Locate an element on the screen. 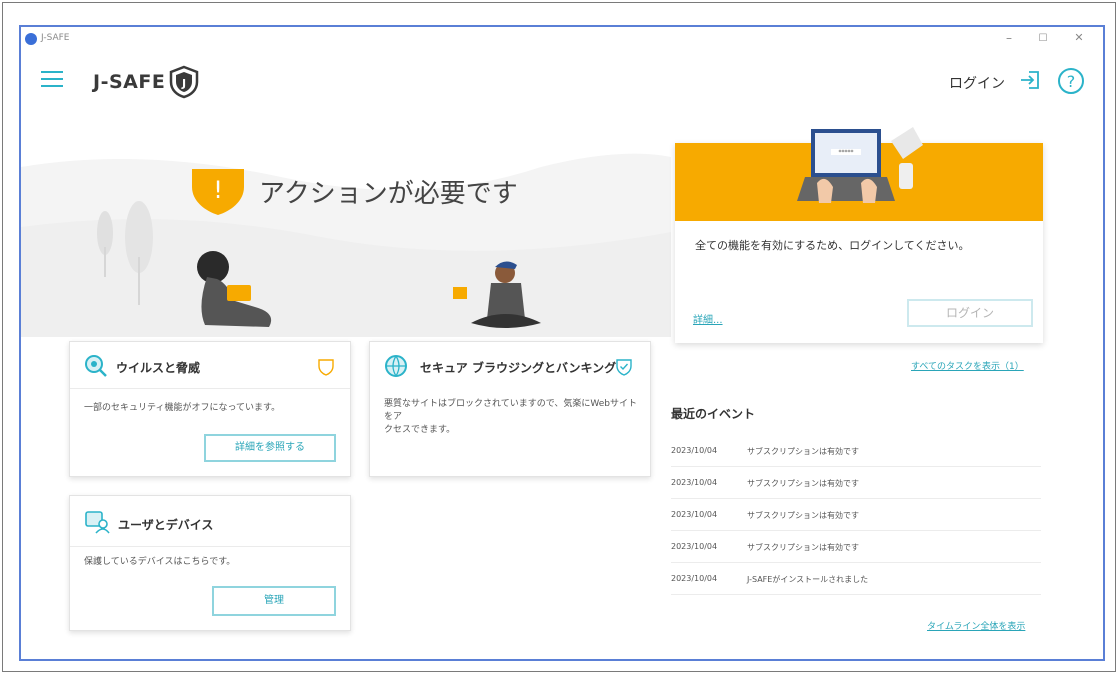 The width and height of the screenshot is (1120, 676). warning-shield-outline-icon is located at coordinates (326, 367).